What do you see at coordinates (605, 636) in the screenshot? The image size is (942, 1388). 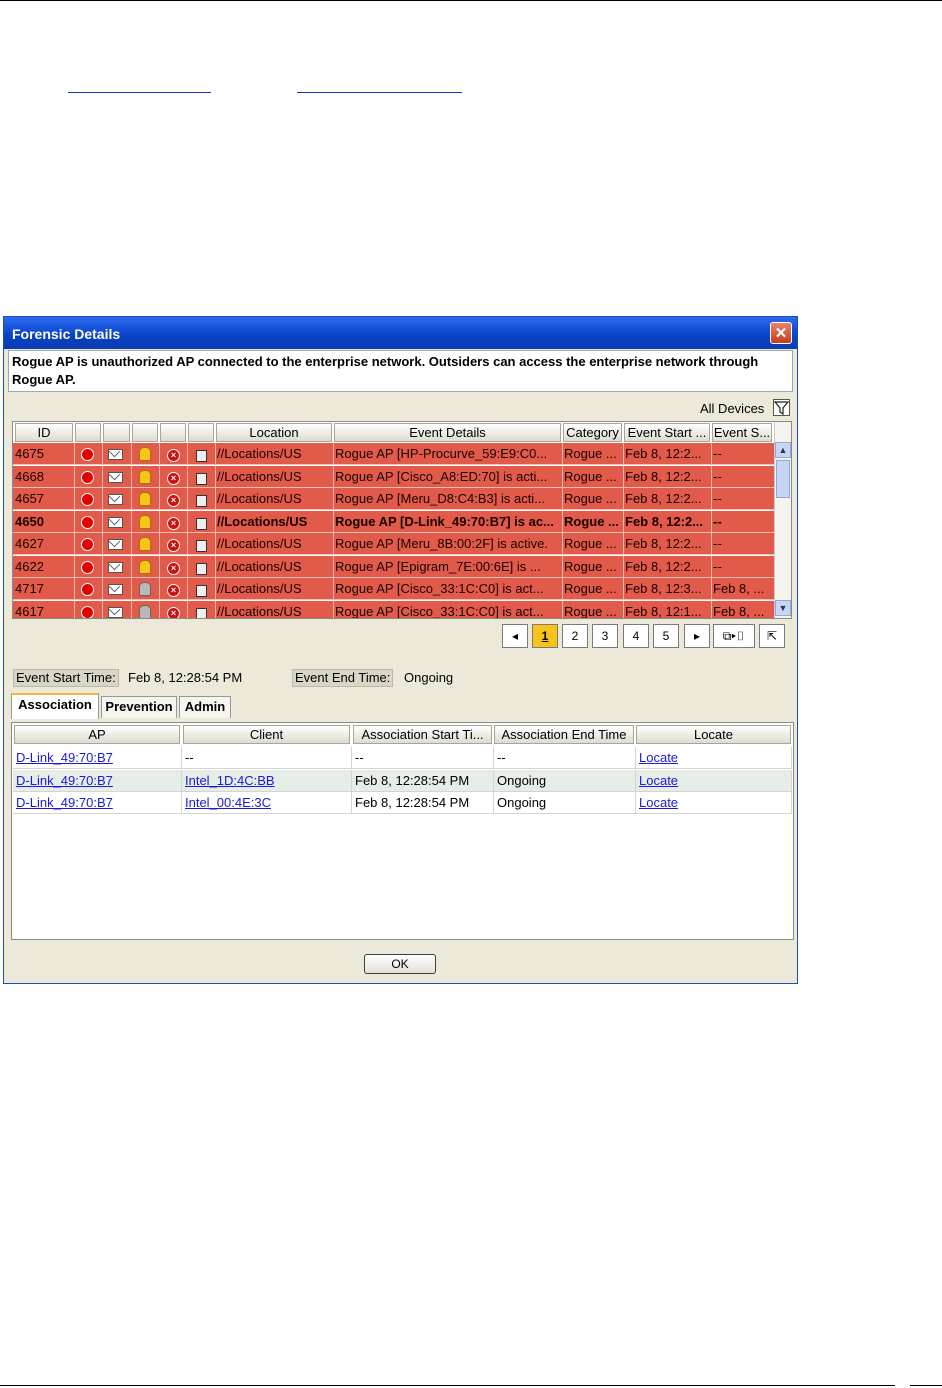 I see `page-button-3: 3` at bounding box center [605, 636].